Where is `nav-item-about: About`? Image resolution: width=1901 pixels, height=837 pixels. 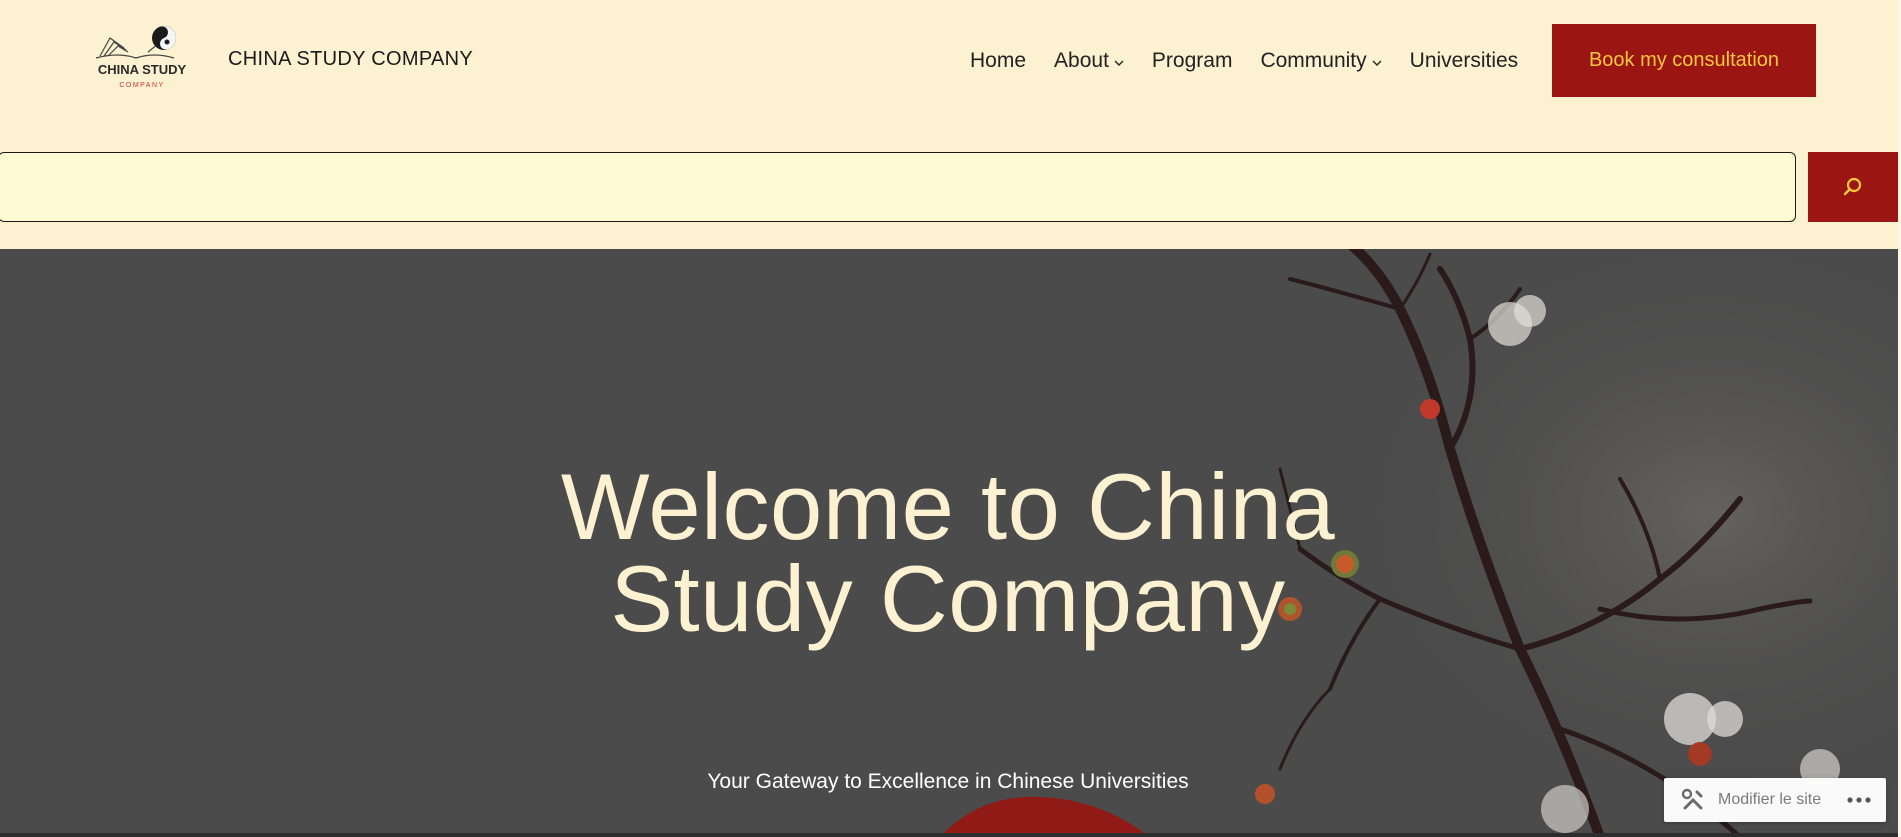 nav-item-about: About is located at coordinates (1089, 61).